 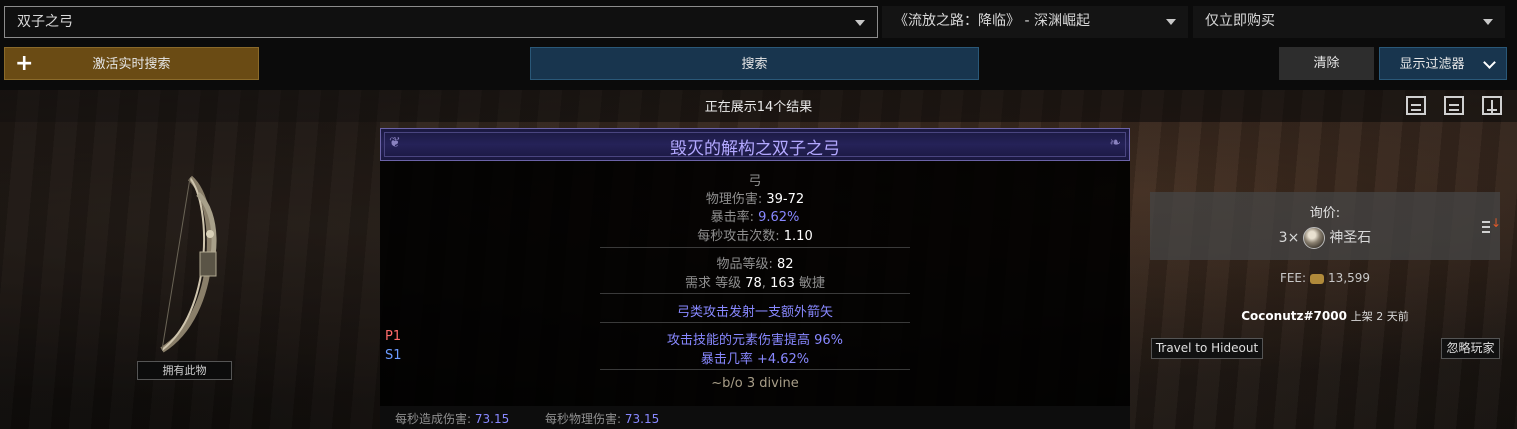 What do you see at coordinates (1317, 278) in the screenshot?
I see `gold-icon` at bounding box center [1317, 278].